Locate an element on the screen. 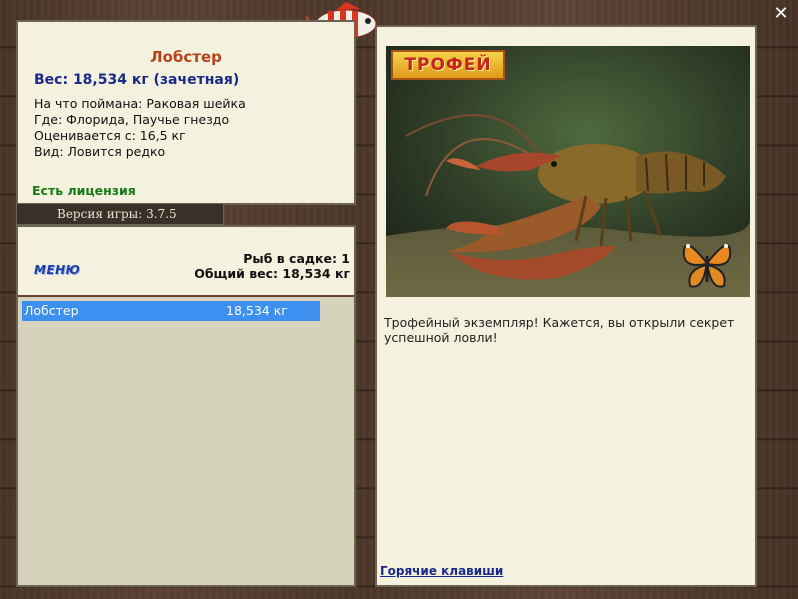 This screenshot has height=599, width=798. cage-count: Рыб в садке: 1 is located at coordinates (296, 258).